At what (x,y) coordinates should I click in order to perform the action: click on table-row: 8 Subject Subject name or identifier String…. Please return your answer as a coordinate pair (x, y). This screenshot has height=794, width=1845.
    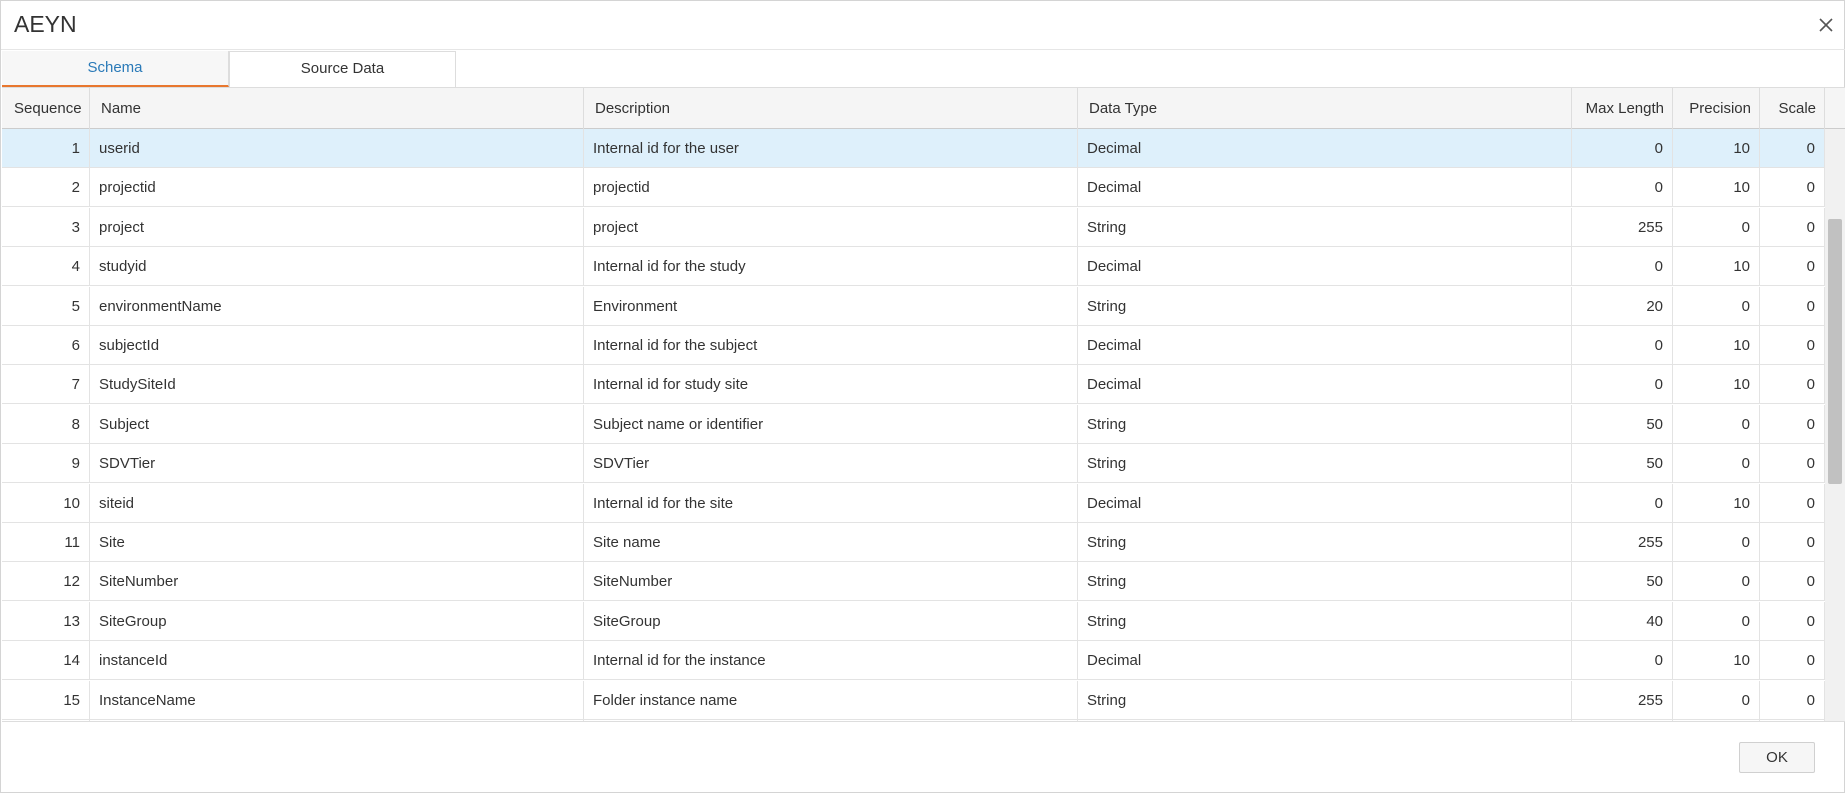
    Looking at the image, I should click on (913, 424).